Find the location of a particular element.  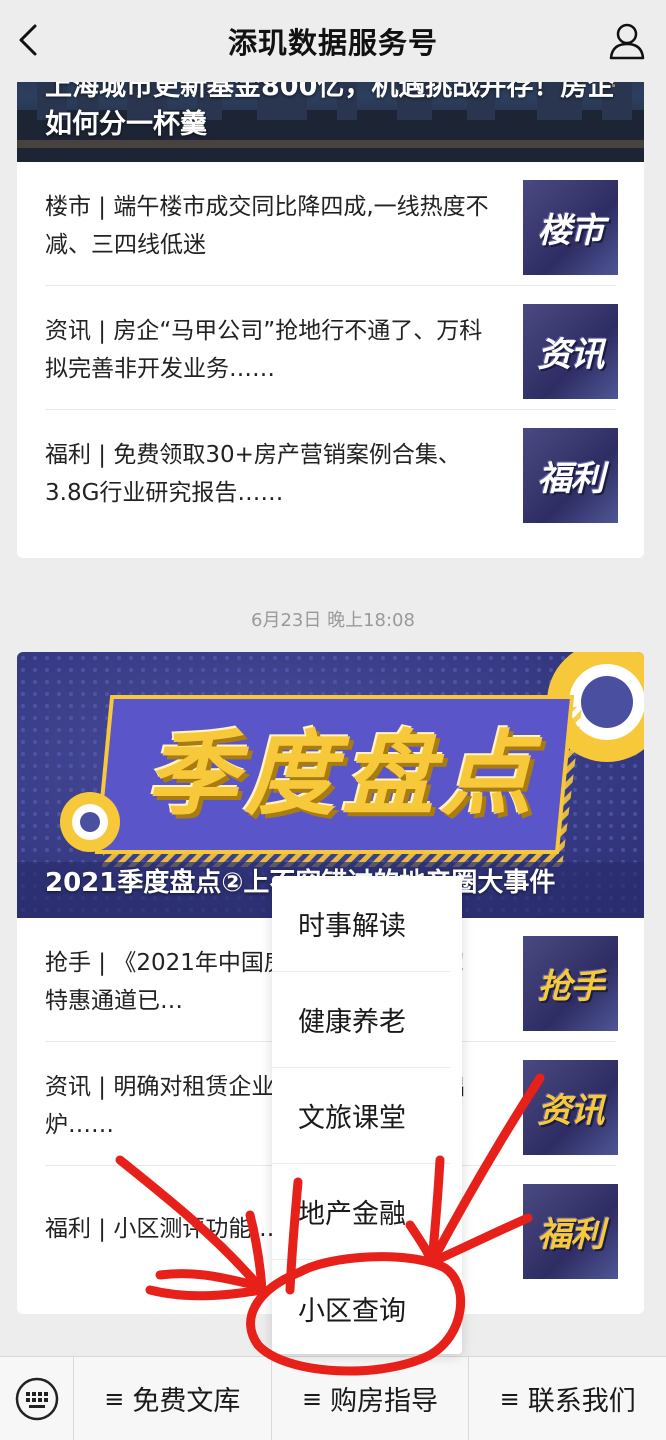

list-item: 楼市 | 端午楼市成交同比降四成,一线热度不减、三四线低迷 楼市 is located at coordinates (331, 224).